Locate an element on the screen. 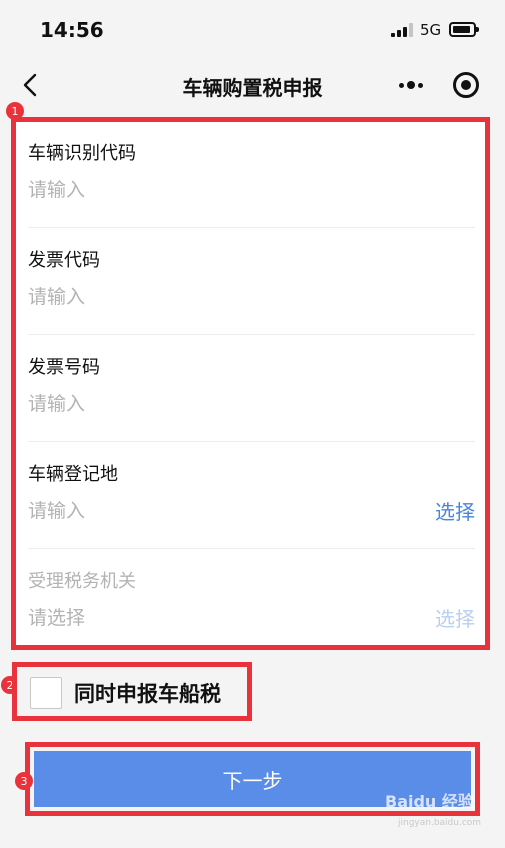  vin-input: 请输入 is located at coordinates (56, 188).